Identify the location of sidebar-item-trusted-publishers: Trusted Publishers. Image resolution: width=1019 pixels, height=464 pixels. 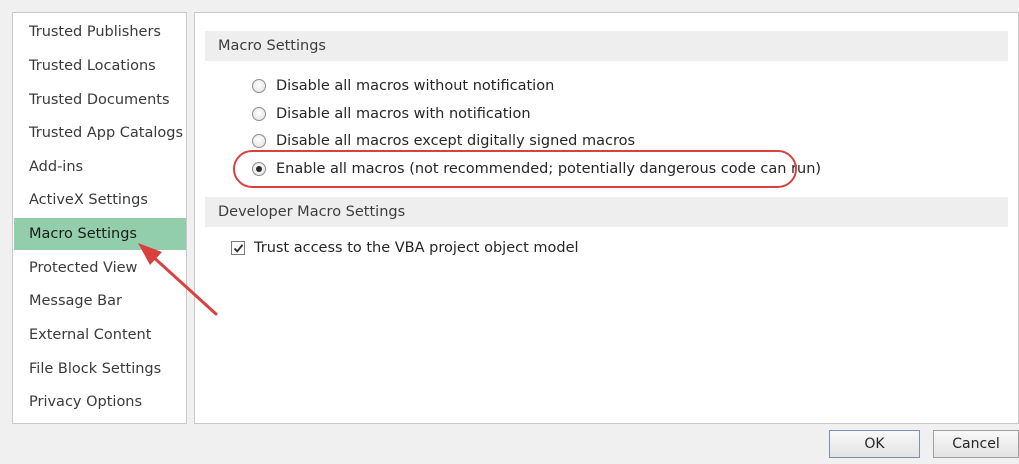
(100, 32).